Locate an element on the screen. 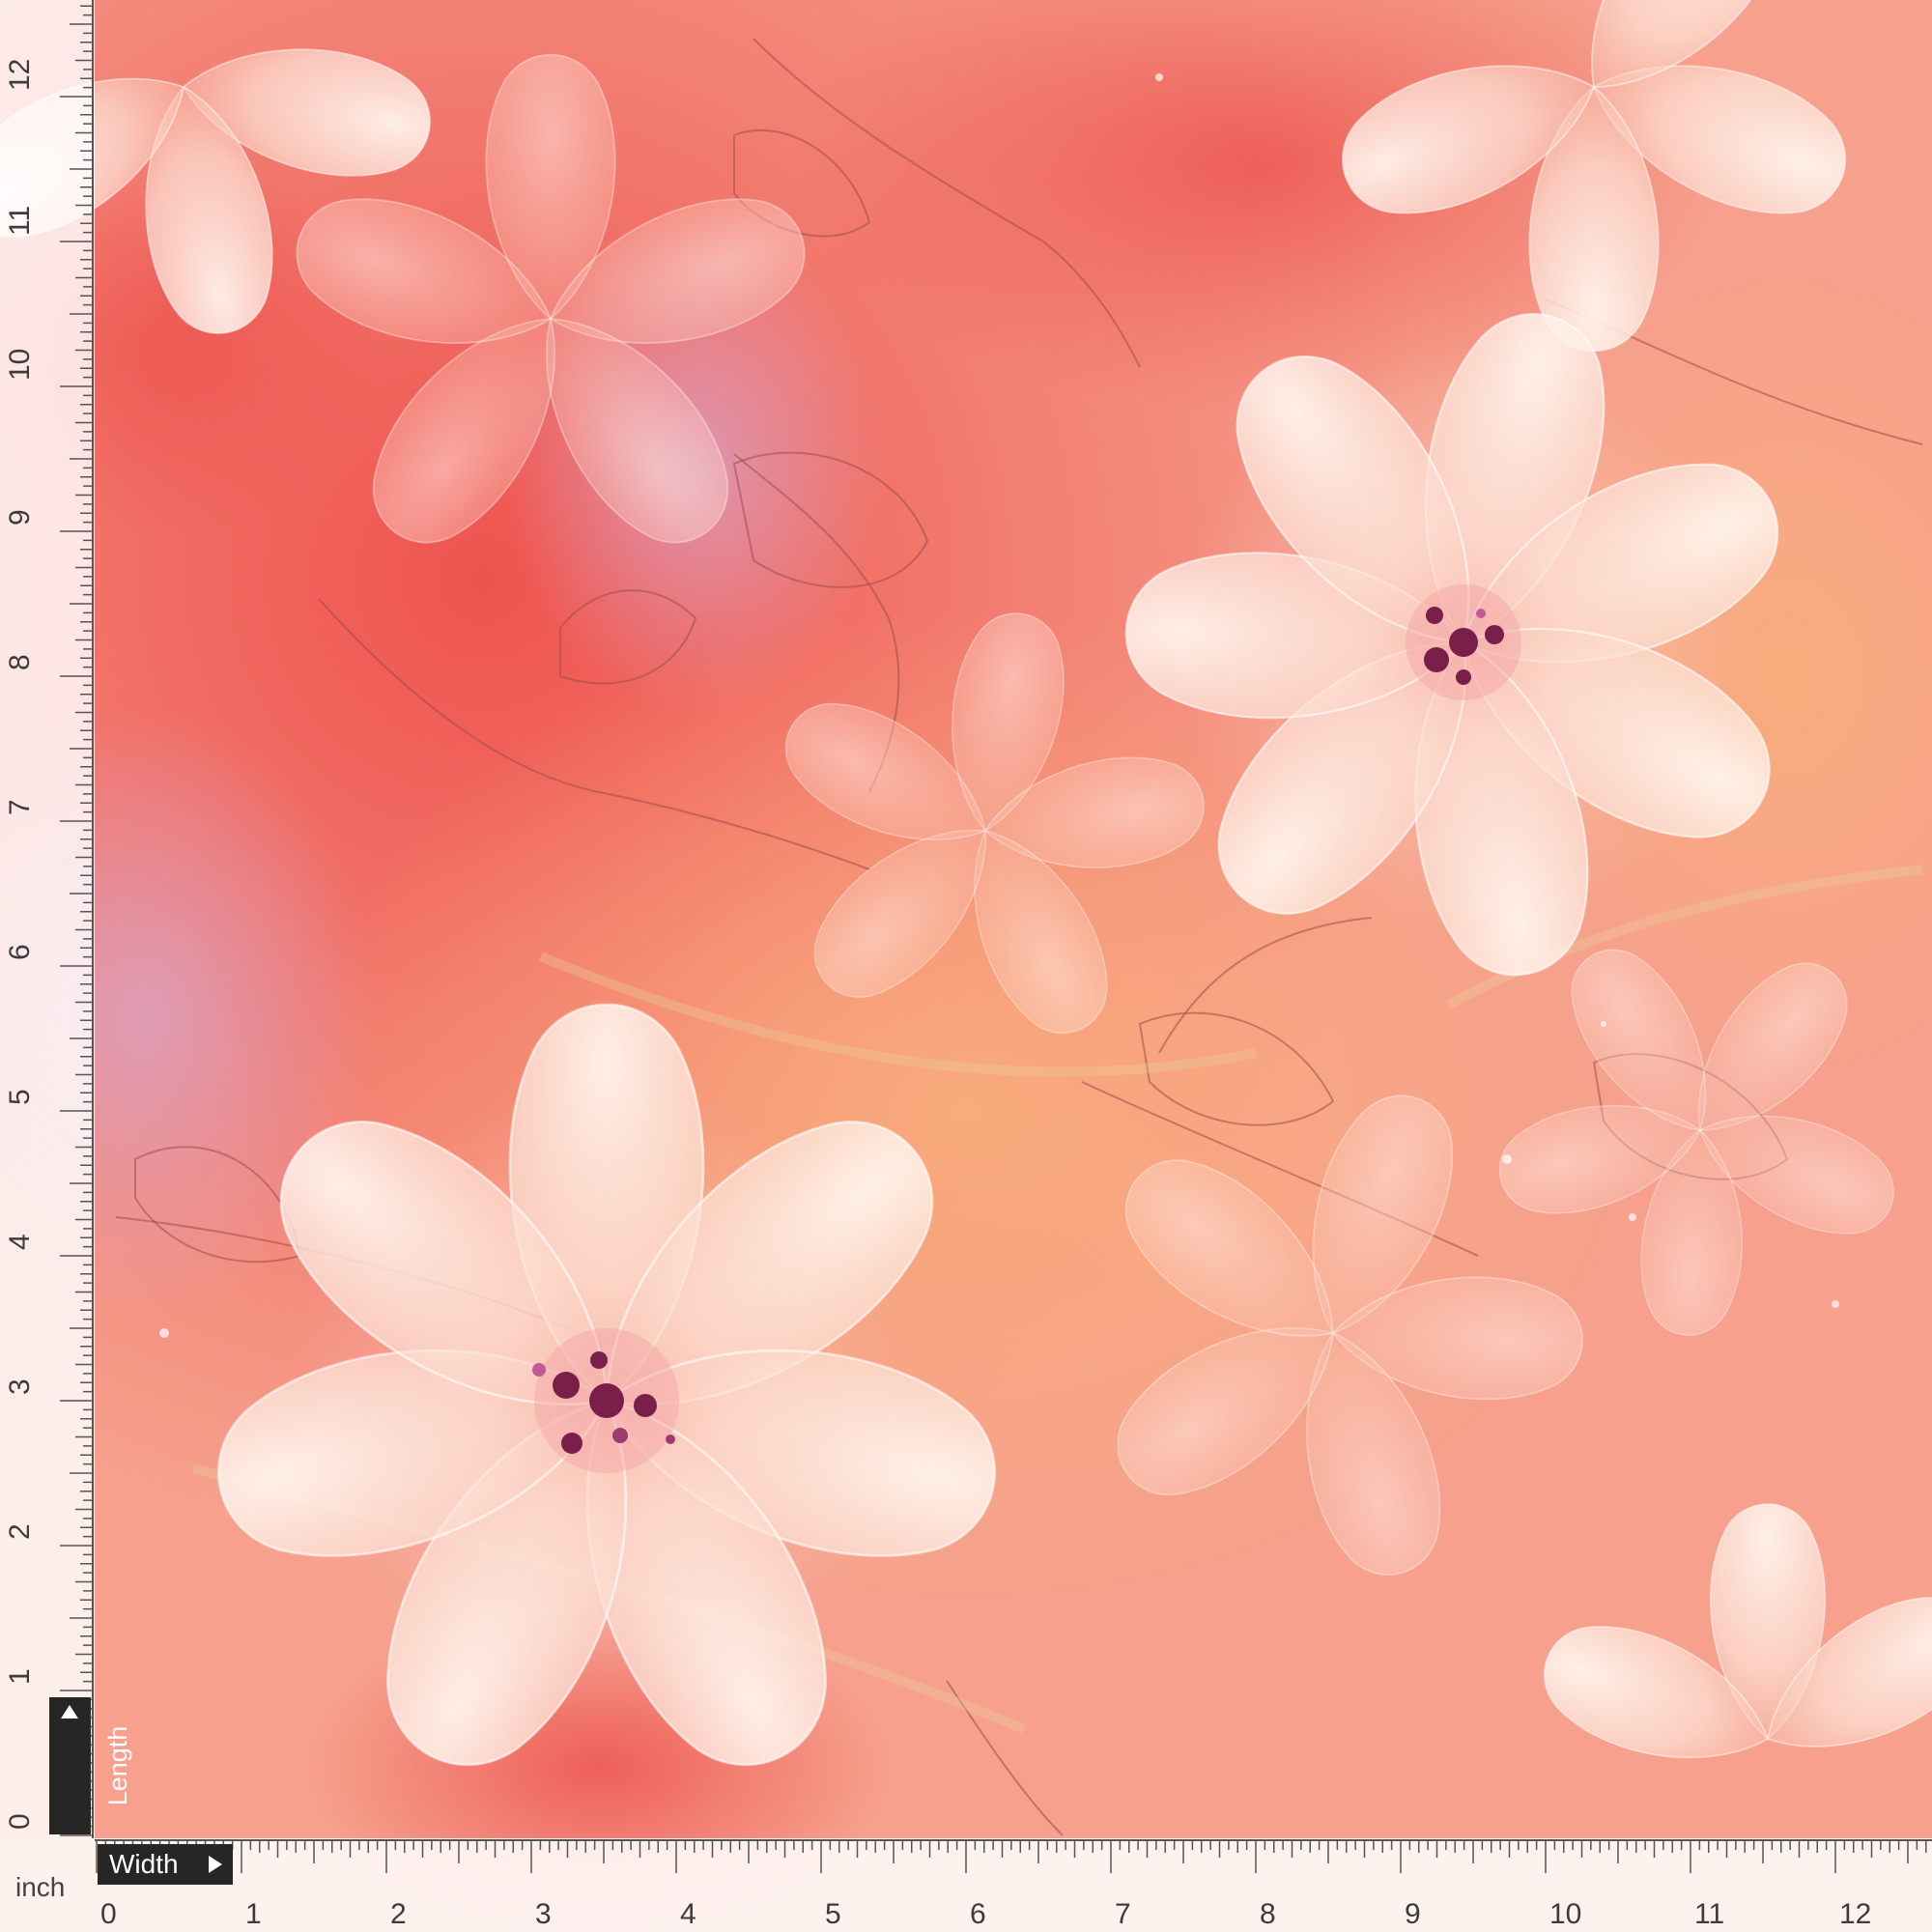  width-tick-label: 11 is located at coordinates (1709, 1914).